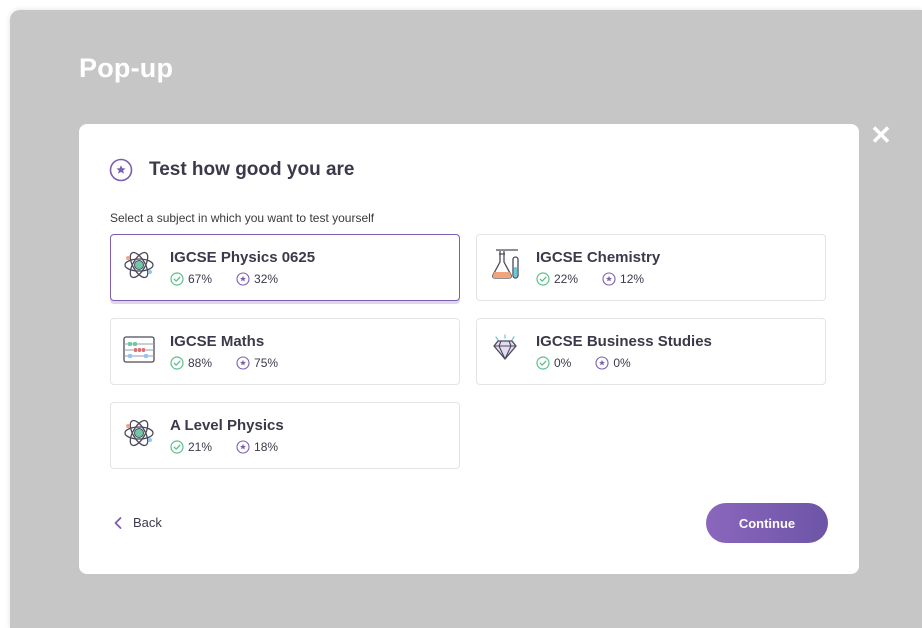  I want to click on modal-header: Test how good you are, so click(232, 170).